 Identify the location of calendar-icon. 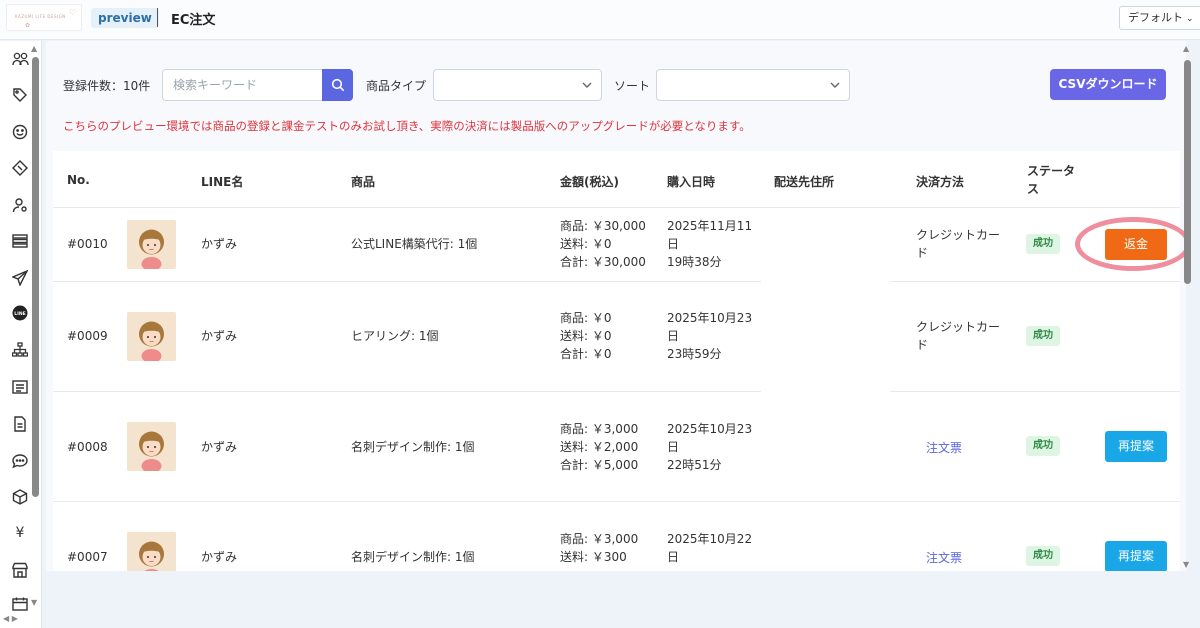
(20, 604).